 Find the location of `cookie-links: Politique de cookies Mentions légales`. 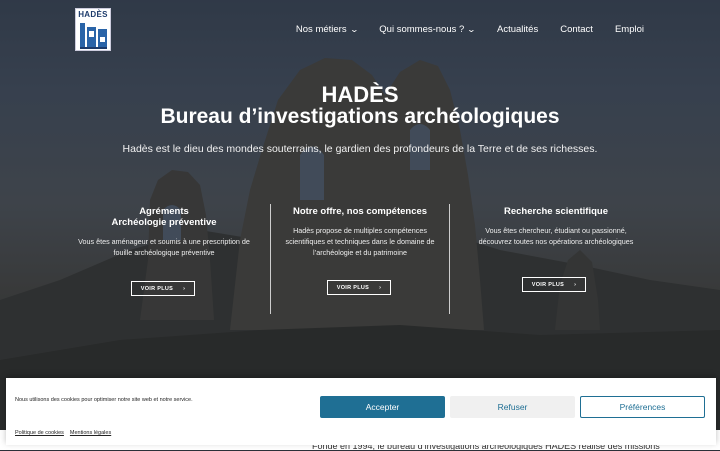

cookie-links: Politique de cookies Mentions légales is located at coordinates (63, 433).